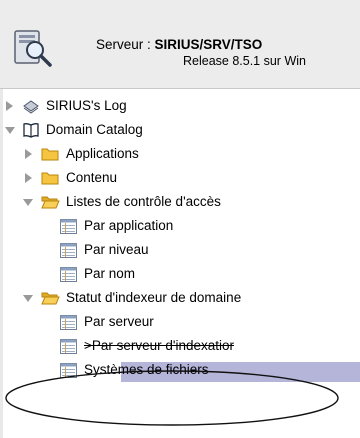 This screenshot has height=438, width=360. Describe the element at coordinates (143, 201) in the screenshot. I see `tree-item-label: Listes de contrôle d'accès` at that location.